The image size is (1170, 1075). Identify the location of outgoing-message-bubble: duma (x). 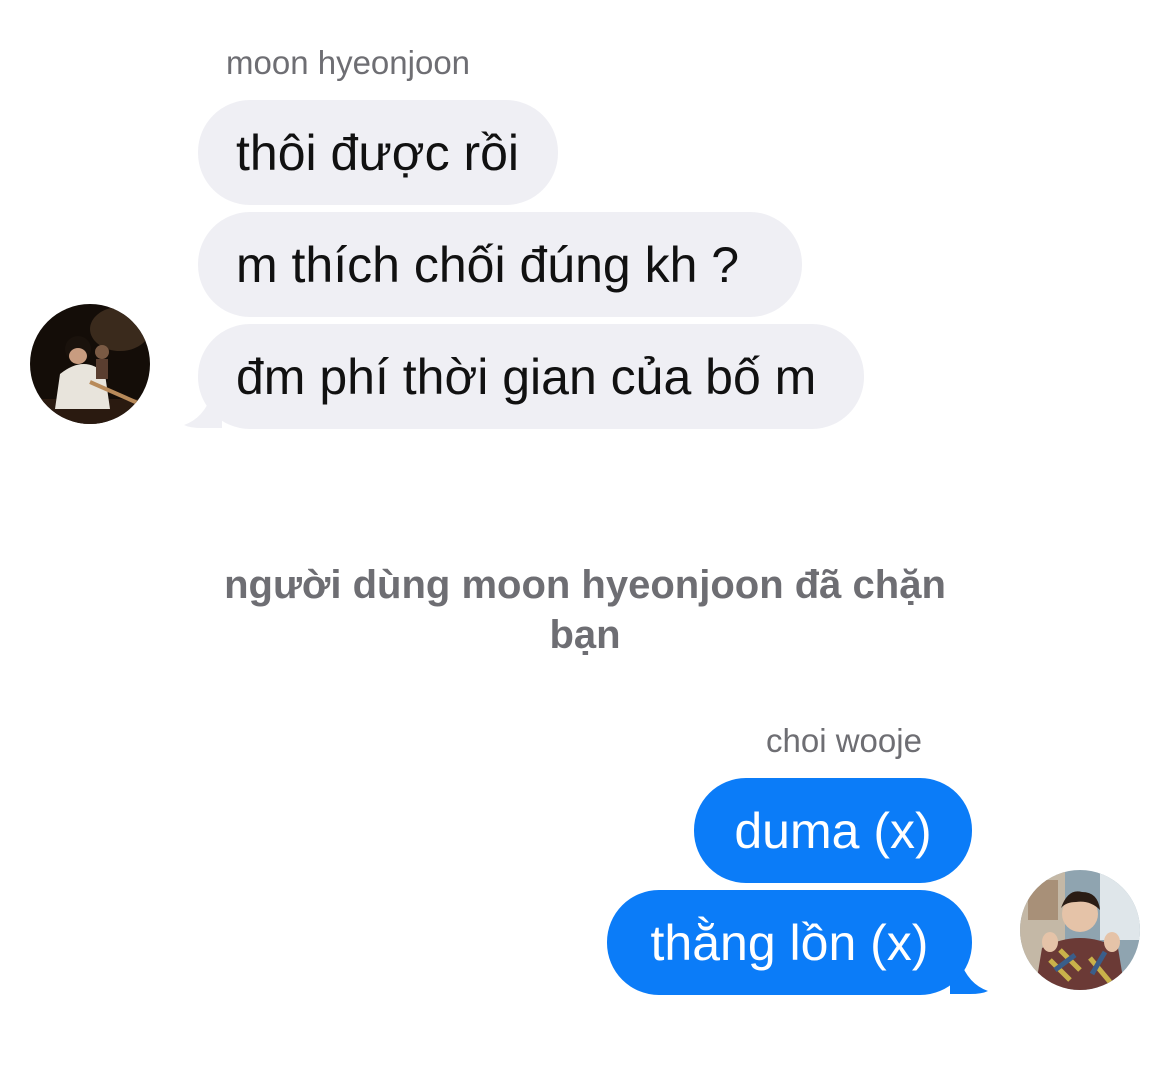
(833, 830).